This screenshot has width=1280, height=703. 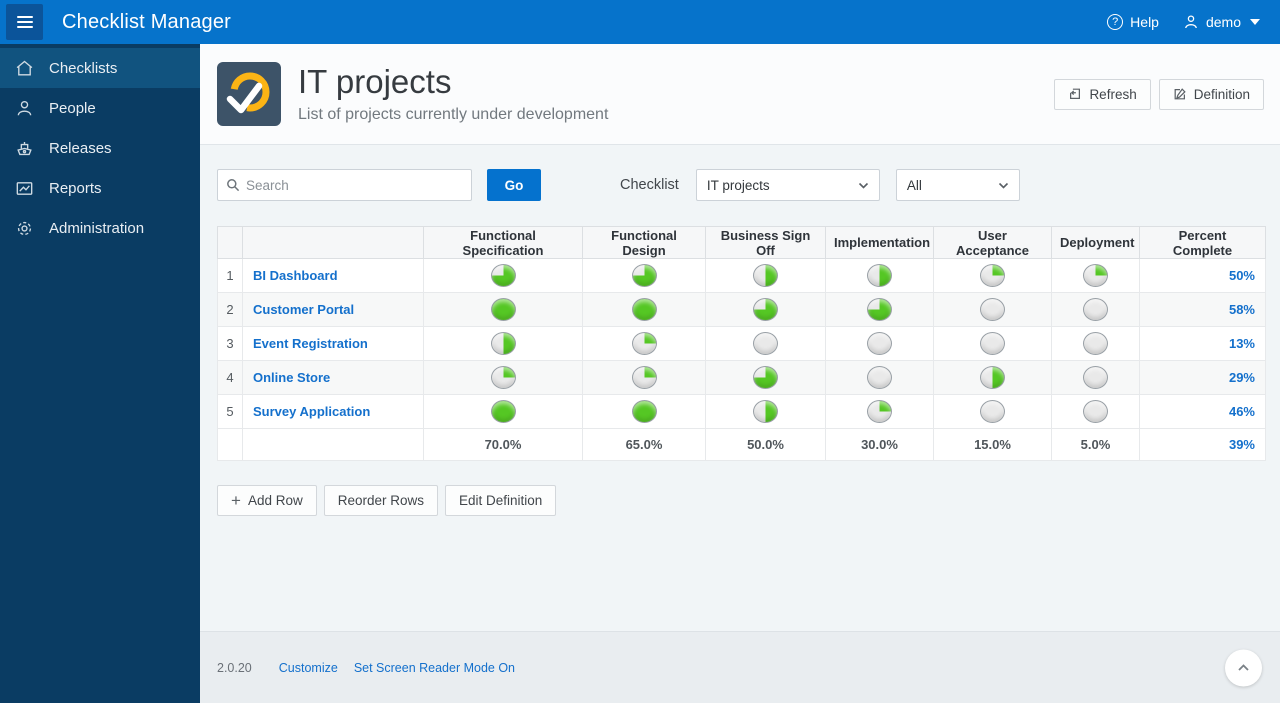 What do you see at coordinates (741, 377) in the screenshot?
I see `table-row: 4 Online Store 29%` at bounding box center [741, 377].